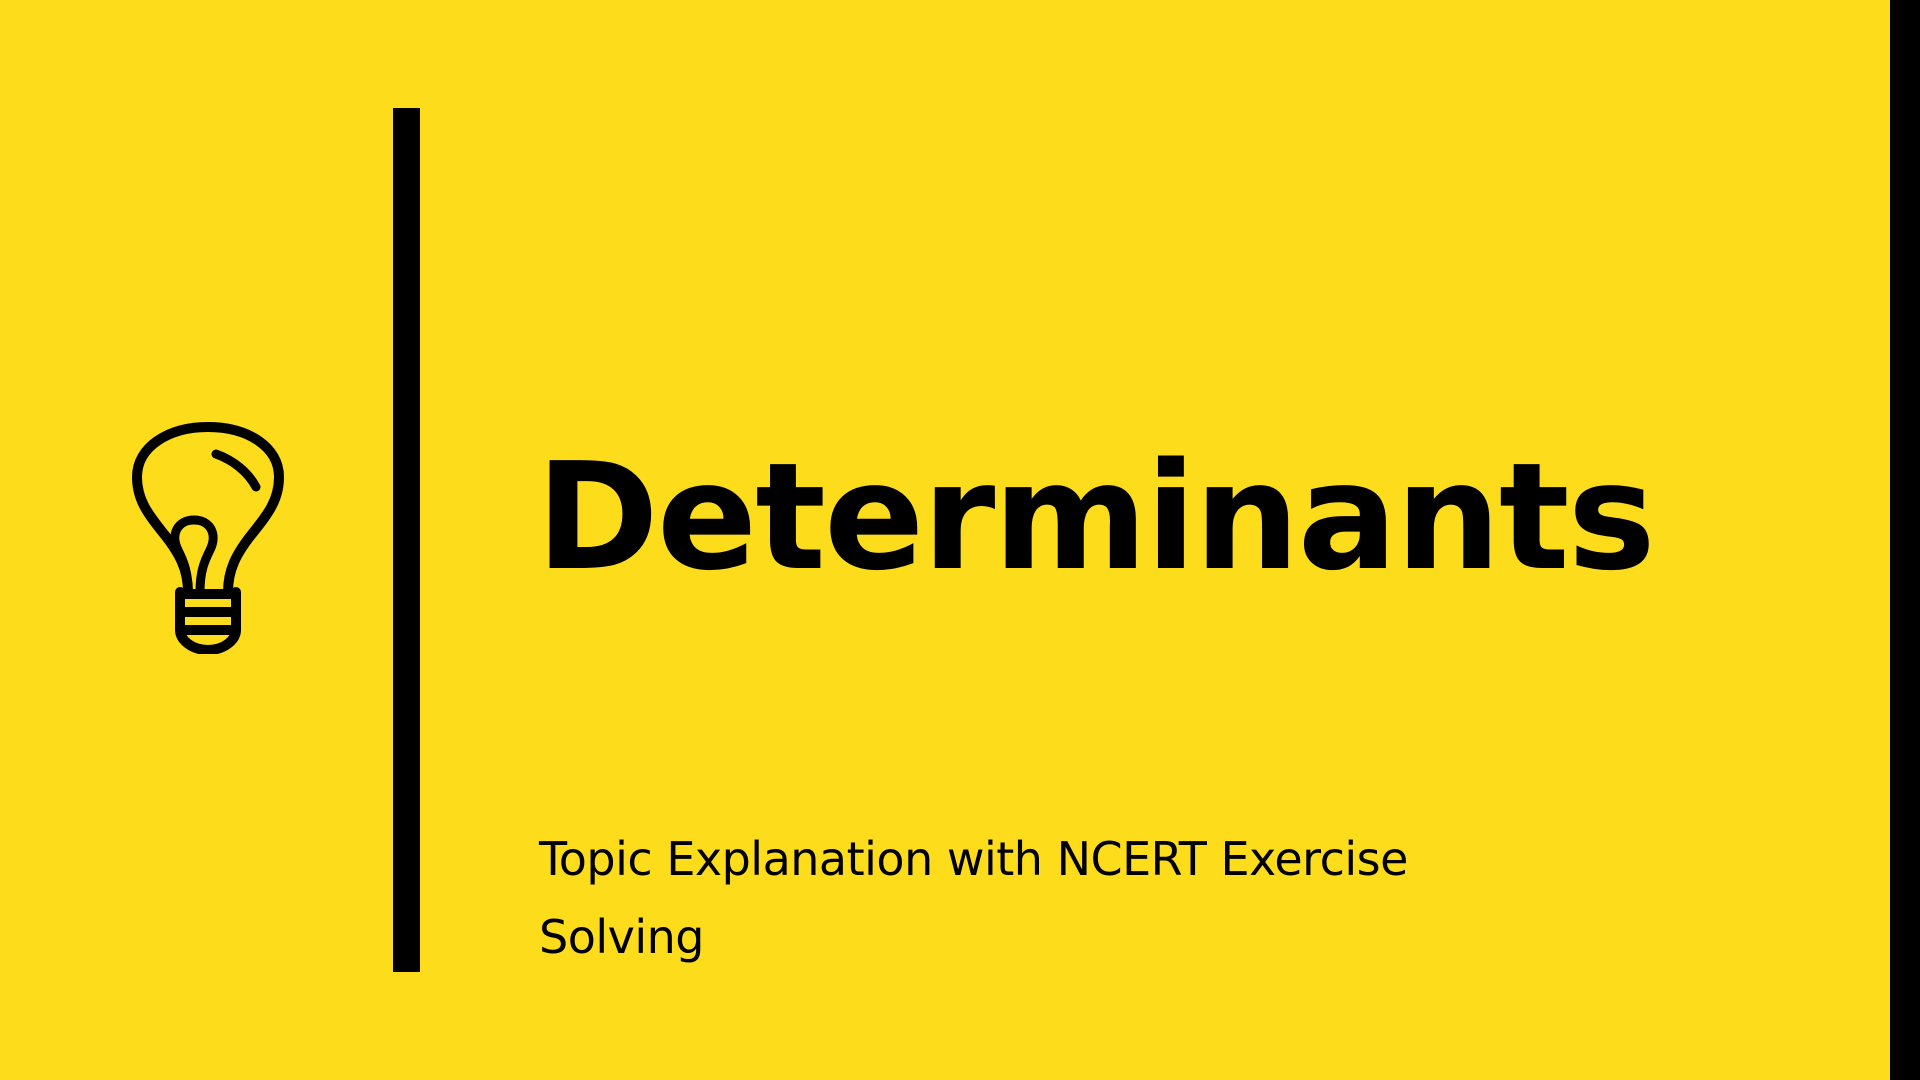  Describe the element at coordinates (621, 937) in the screenshot. I see `subtitle-line: Solving` at that location.